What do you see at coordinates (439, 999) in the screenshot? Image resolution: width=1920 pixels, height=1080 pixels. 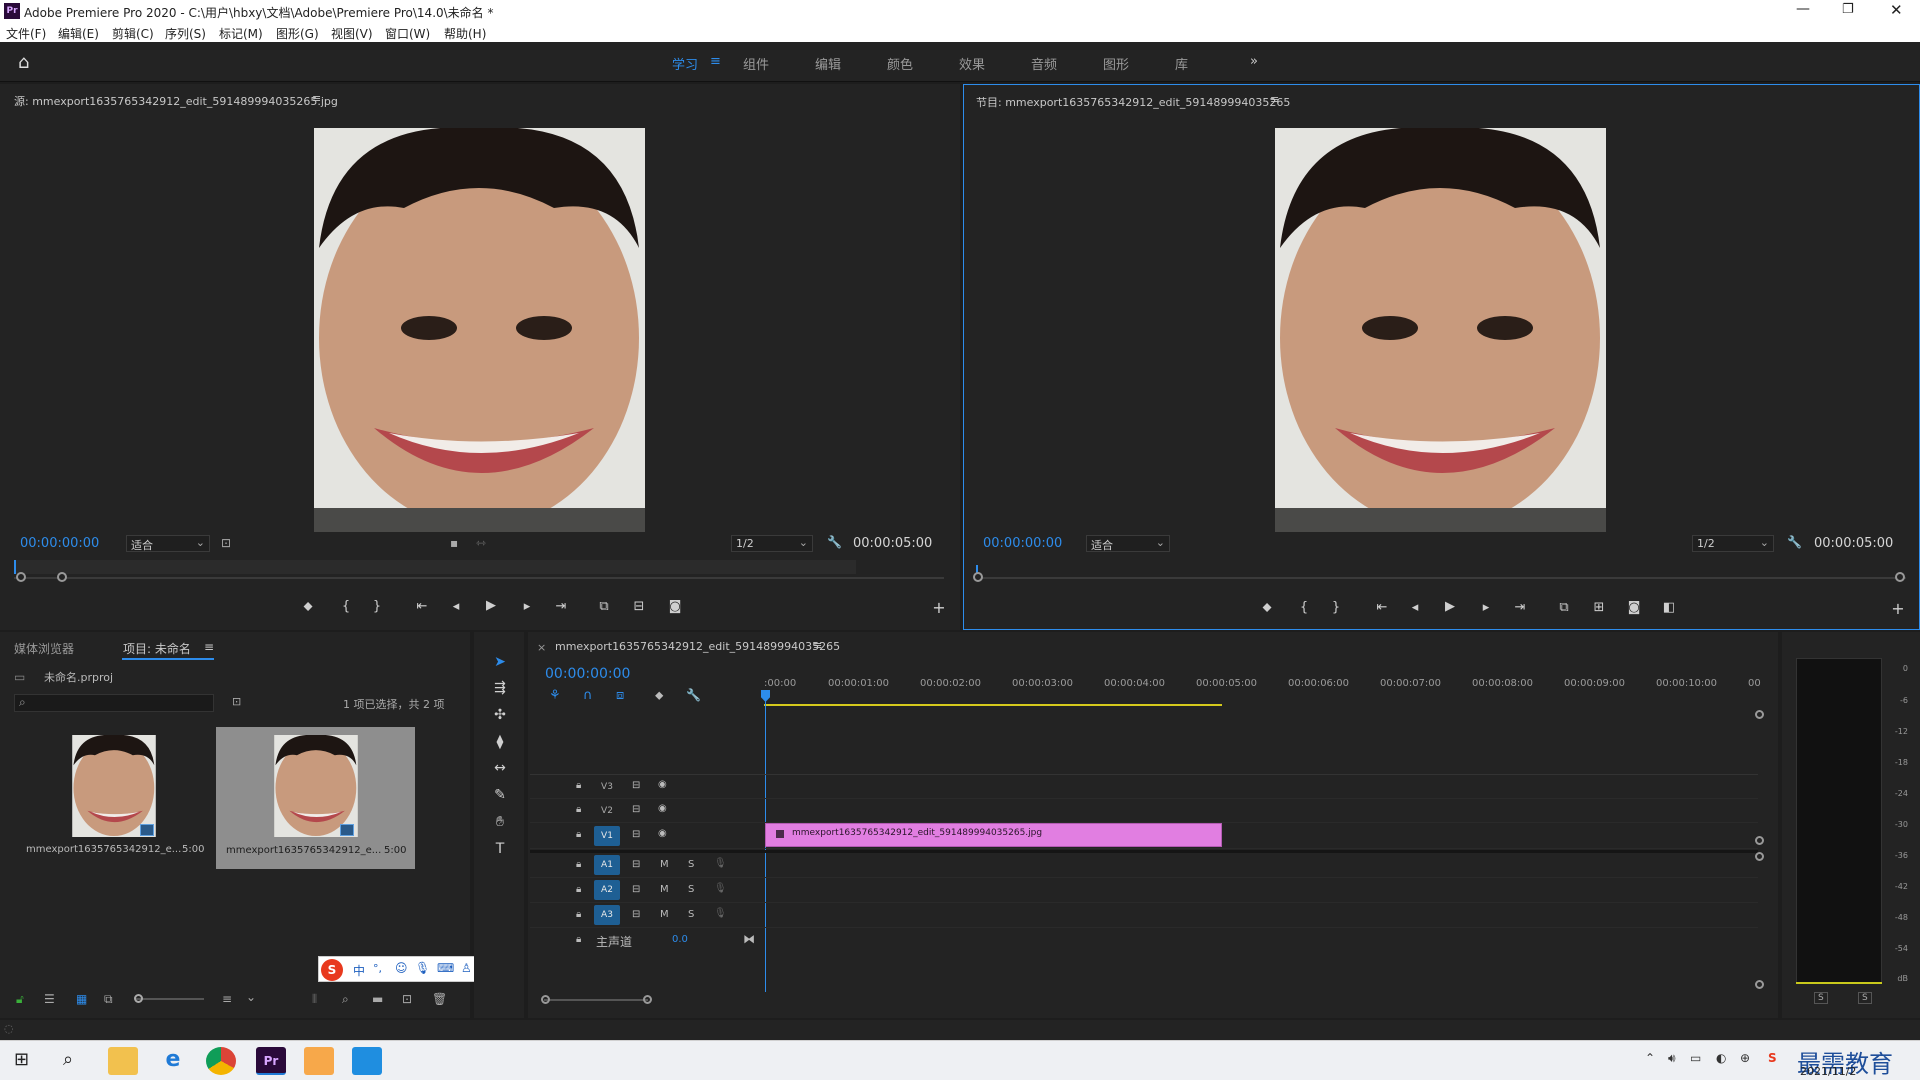 I see `trash-icon: 🗑︎` at bounding box center [439, 999].